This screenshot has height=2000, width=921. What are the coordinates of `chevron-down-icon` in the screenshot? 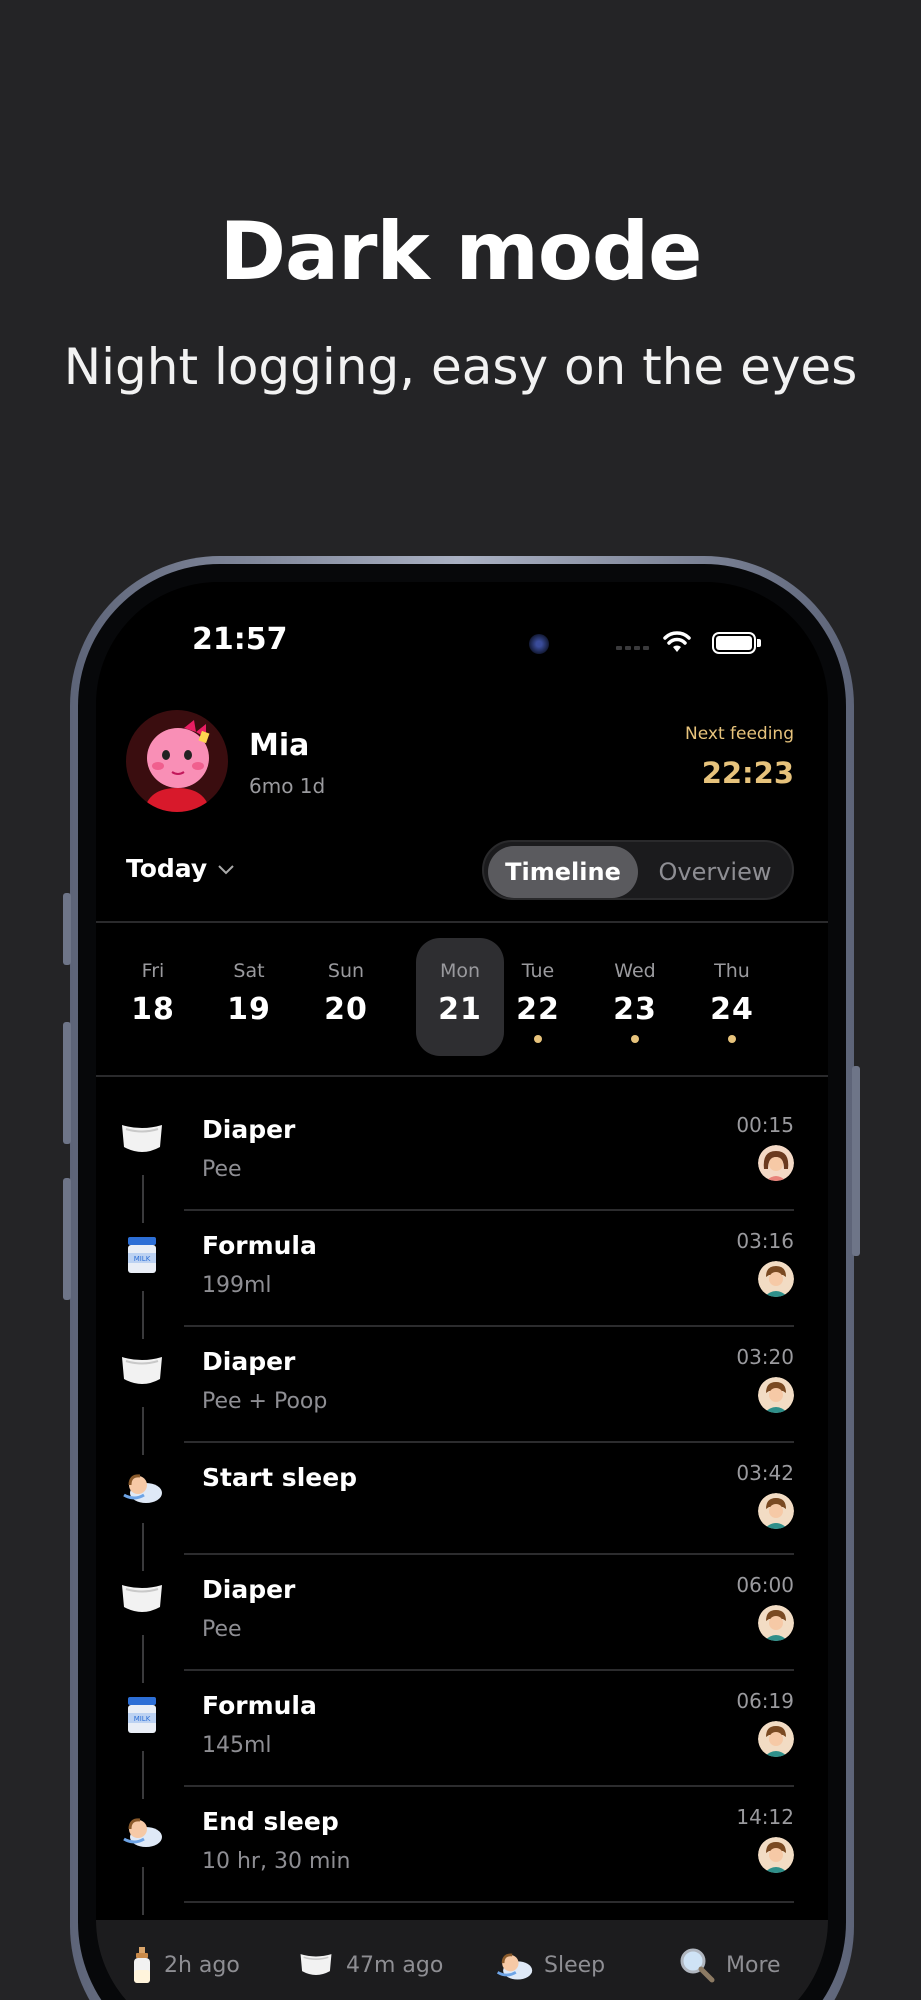 It's located at (226, 869).